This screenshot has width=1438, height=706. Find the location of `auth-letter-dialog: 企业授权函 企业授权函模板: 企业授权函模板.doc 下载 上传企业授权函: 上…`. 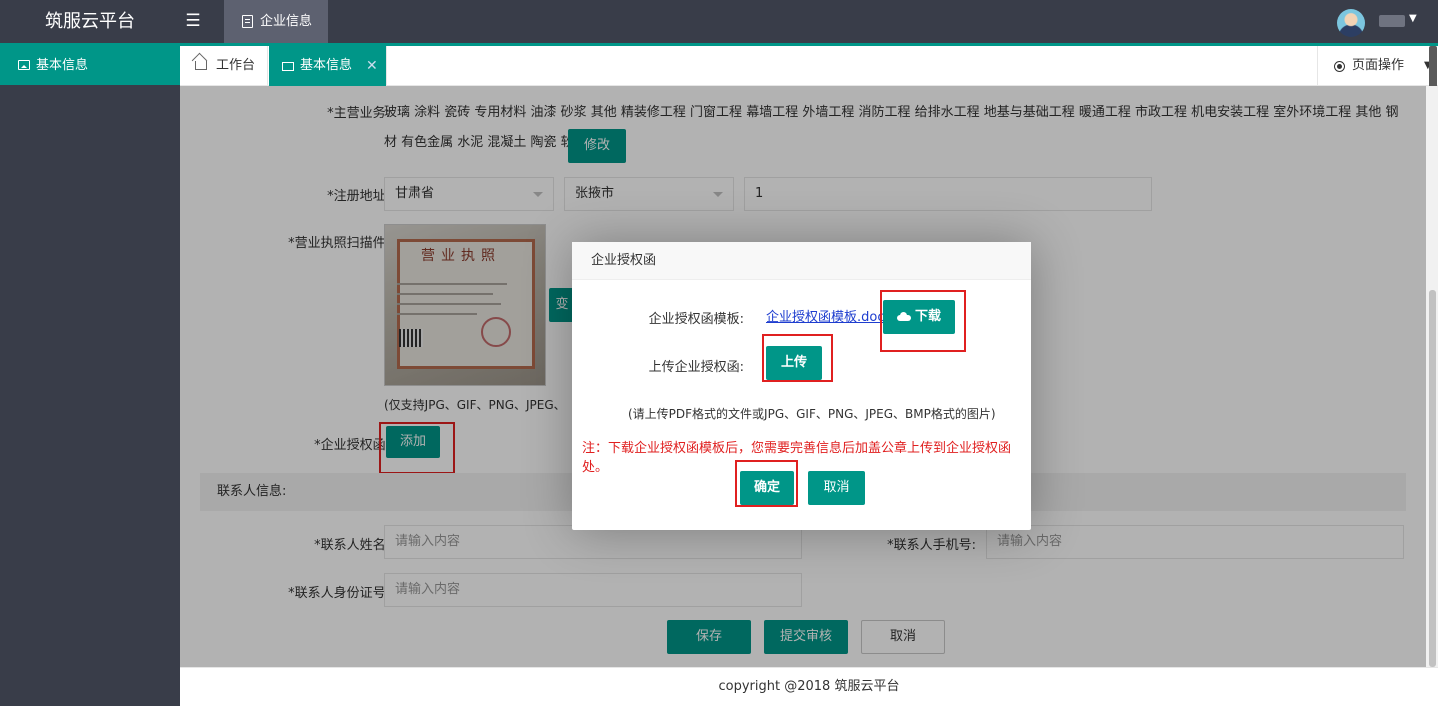

auth-letter-dialog: 企业授权函 企业授权函模板: 企业授权函模板.doc 下载 上传企业授权函: 上… is located at coordinates (801, 386).